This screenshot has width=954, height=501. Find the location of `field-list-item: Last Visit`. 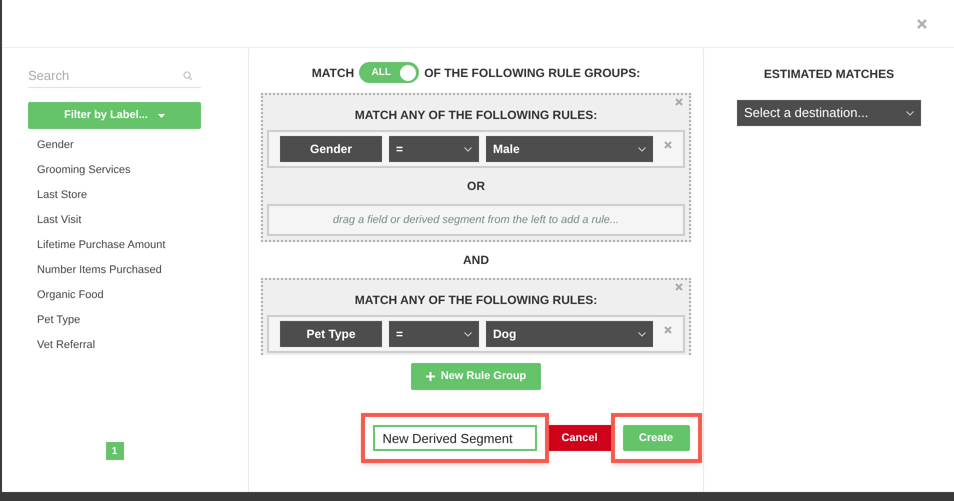

field-list-item: Last Visit is located at coordinates (119, 220).